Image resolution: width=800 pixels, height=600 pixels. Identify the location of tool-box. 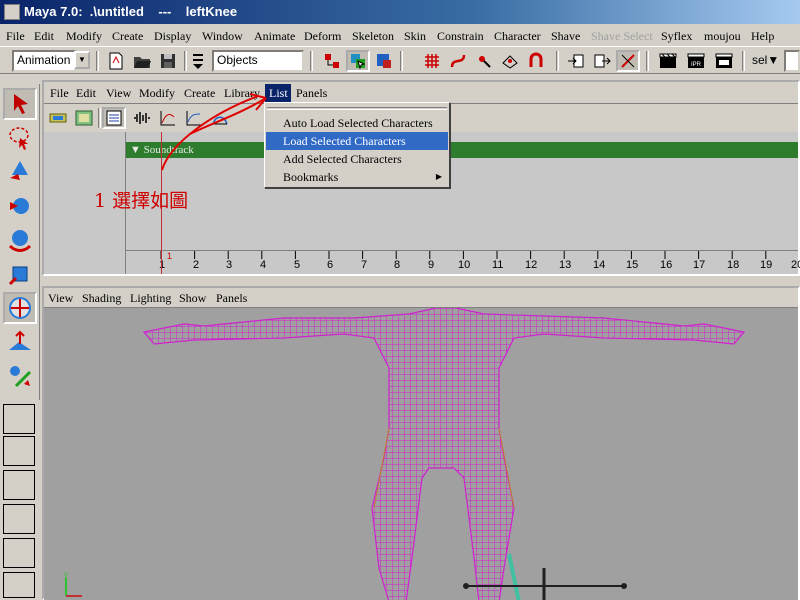
(20, 242).